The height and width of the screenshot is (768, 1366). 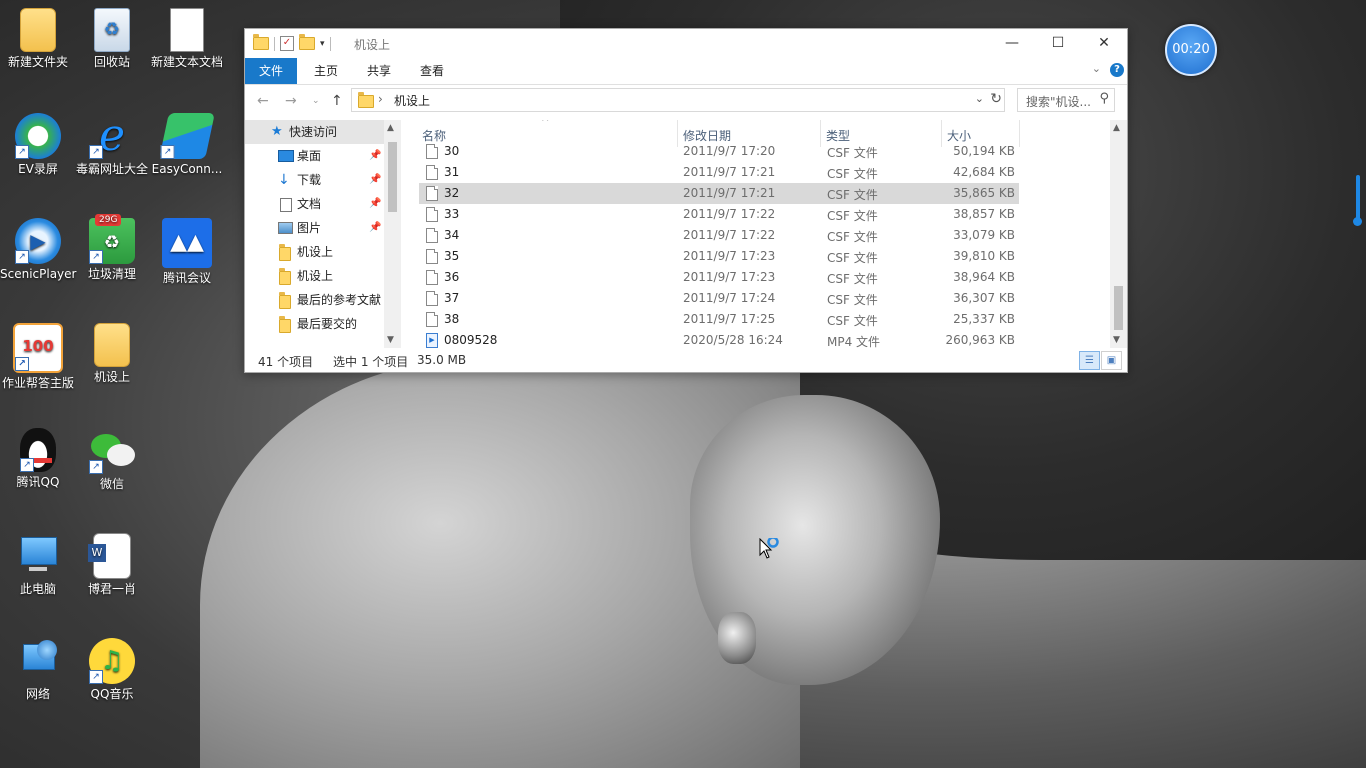 I want to click on file-size: 36,307 KB, so click(x=984, y=298).